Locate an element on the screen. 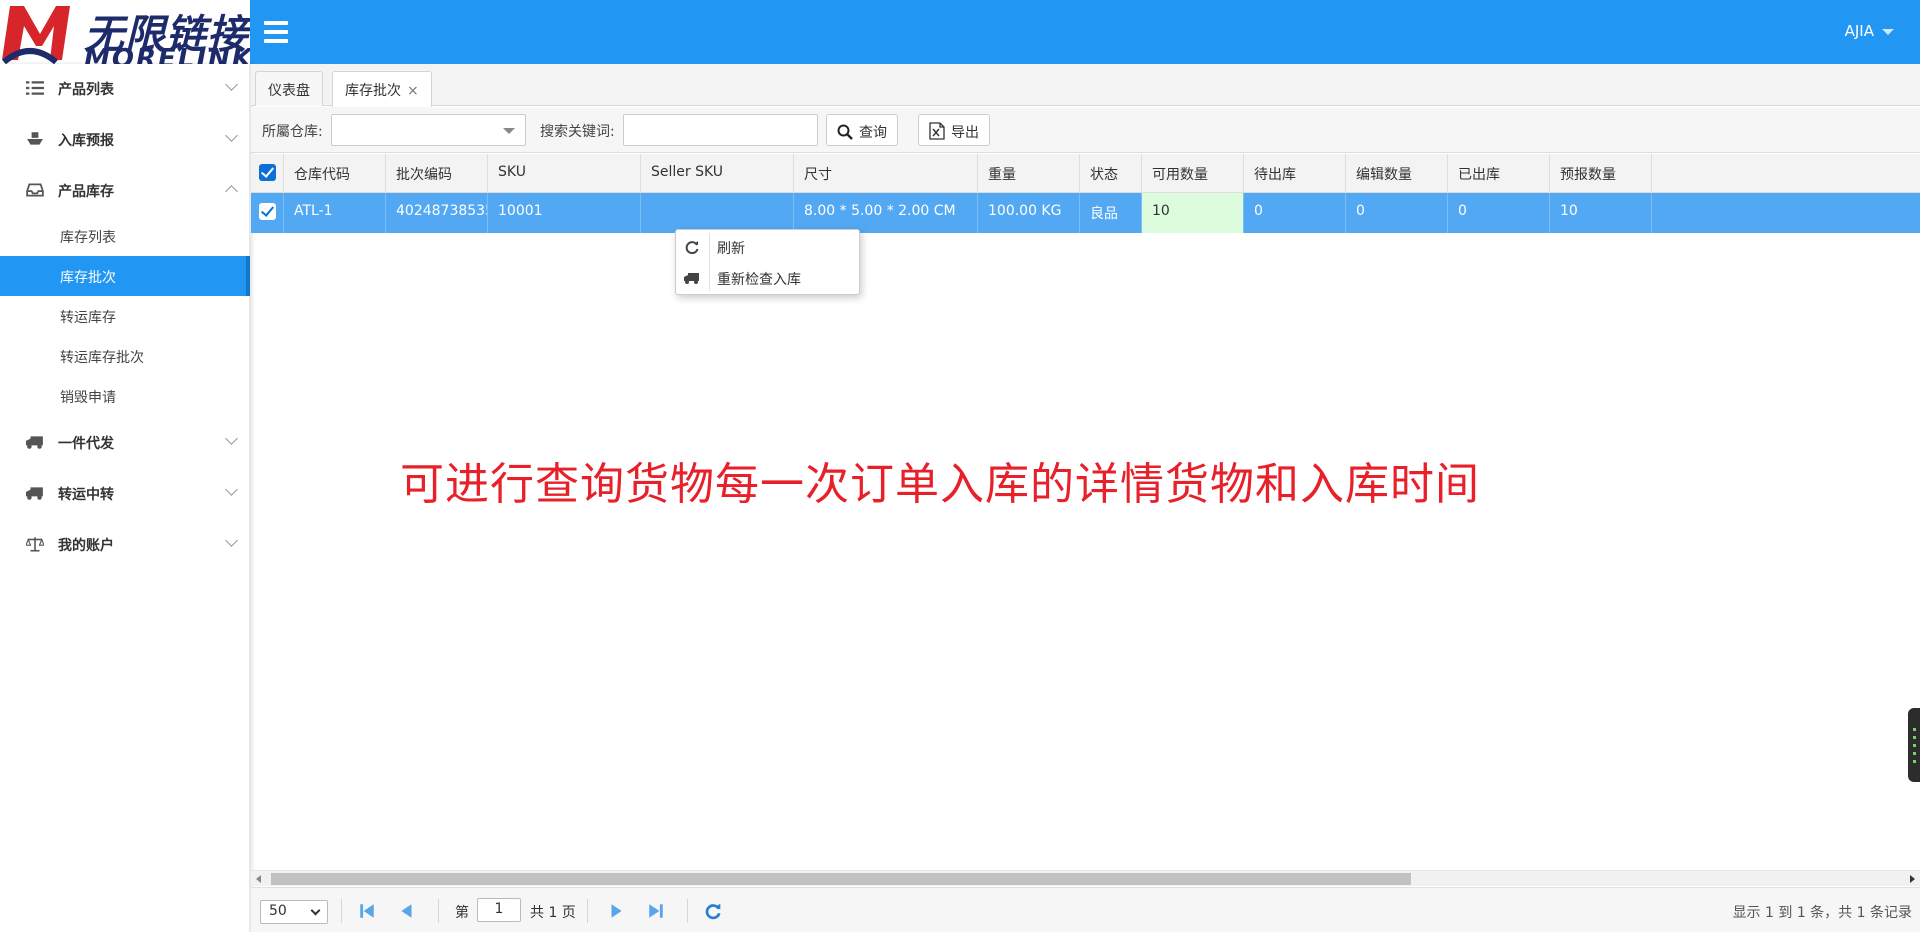 The image size is (1920, 932). sidebar-group-dropshipping: 一件代发 is located at coordinates (125, 442).